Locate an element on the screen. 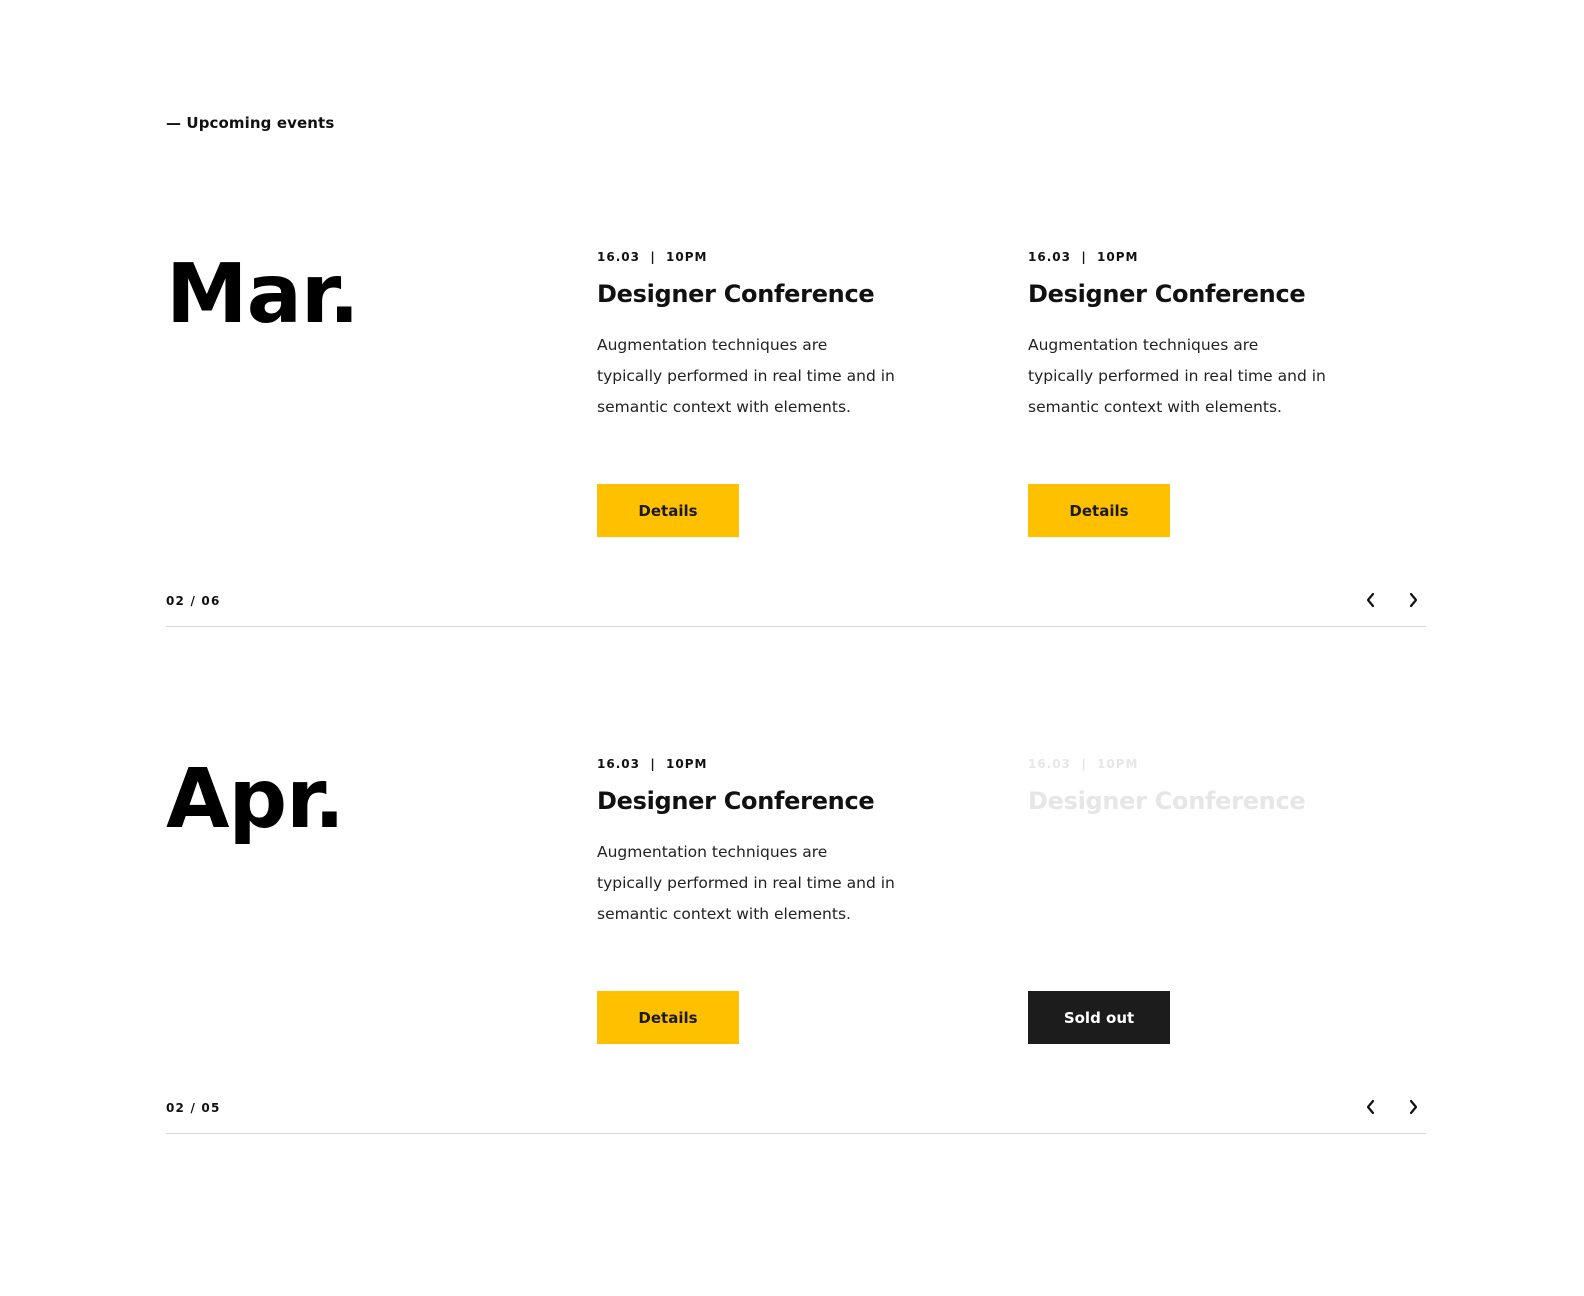 The height and width of the screenshot is (1296, 1584). slide-counter: 02 / 06 is located at coordinates (193, 601).